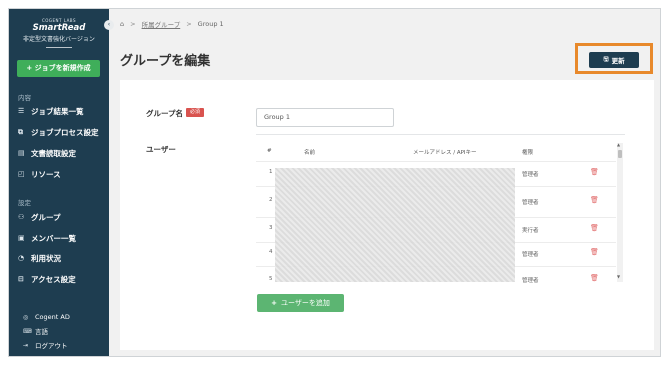 This screenshot has width=670, height=365. Describe the element at coordinates (325, 117) in the screenshot. I see `group-name-input: Group 1` at that location.